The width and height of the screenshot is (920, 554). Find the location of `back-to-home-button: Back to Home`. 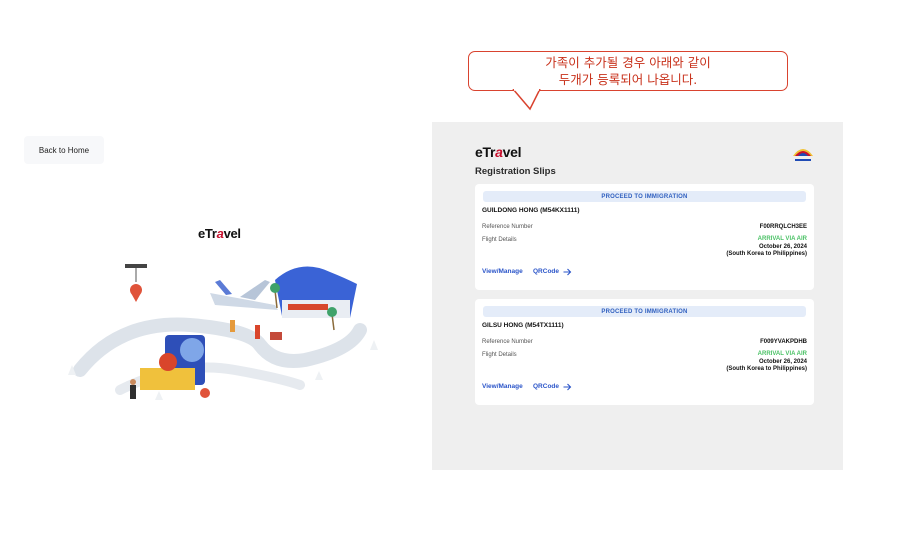

back-to-home-button: Back to Home is located at coordinates (64, 150).